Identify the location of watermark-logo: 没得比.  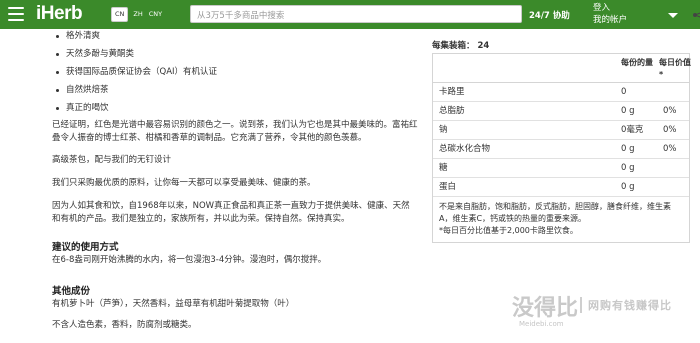
(545, 308).